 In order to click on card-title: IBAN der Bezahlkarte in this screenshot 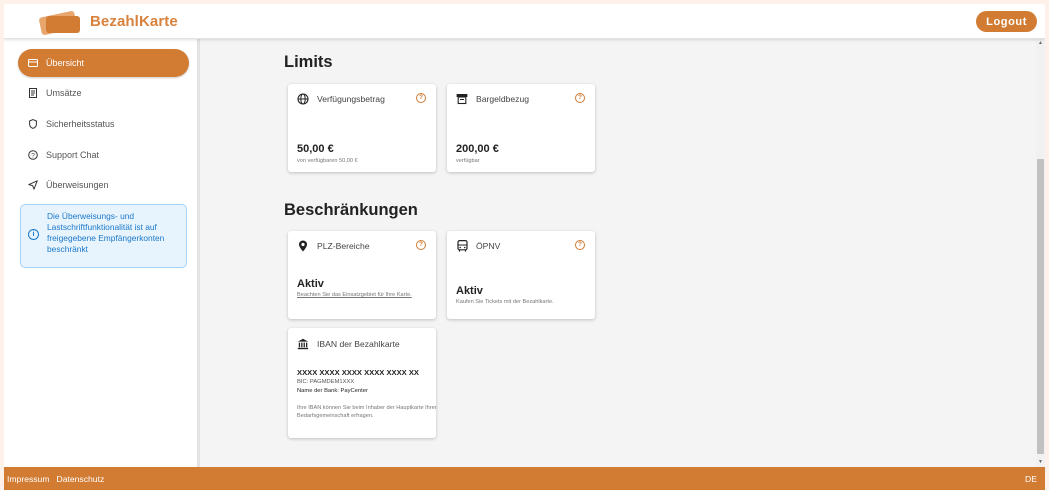, I will do `click(358, 344)`.